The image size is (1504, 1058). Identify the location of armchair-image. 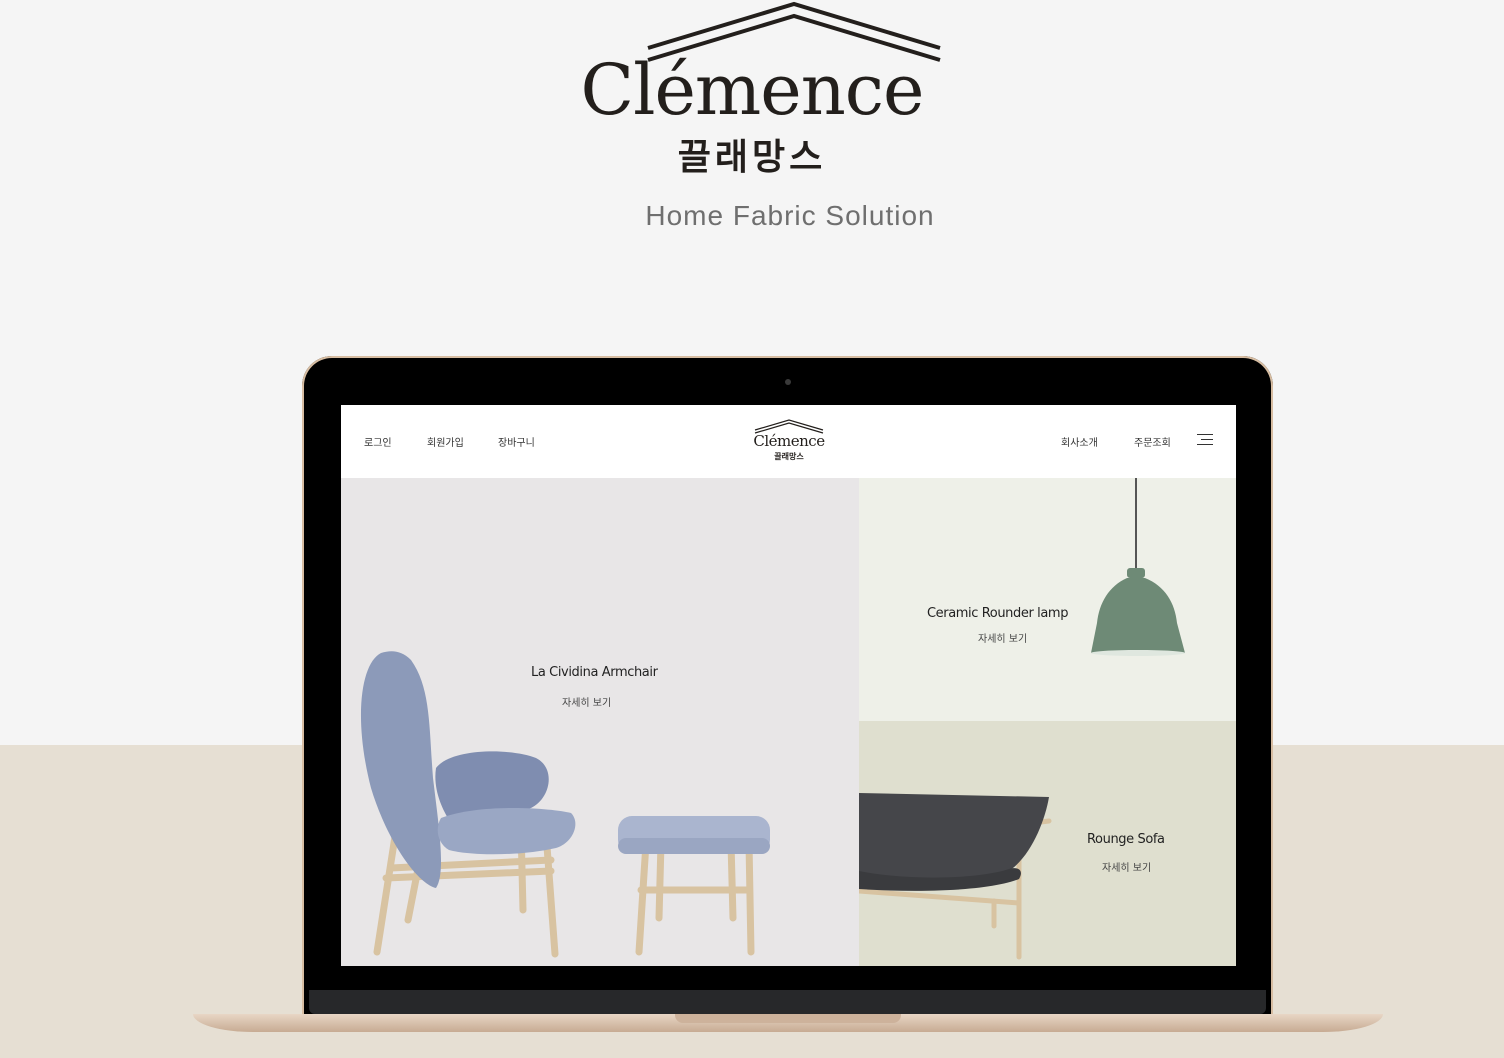
(565, 804).